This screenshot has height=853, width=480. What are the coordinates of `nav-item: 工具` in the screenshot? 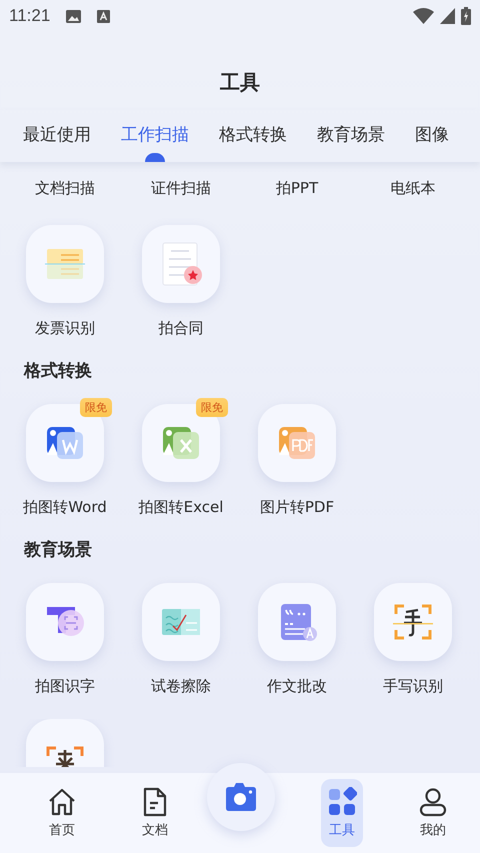 It's located at (342, 813).